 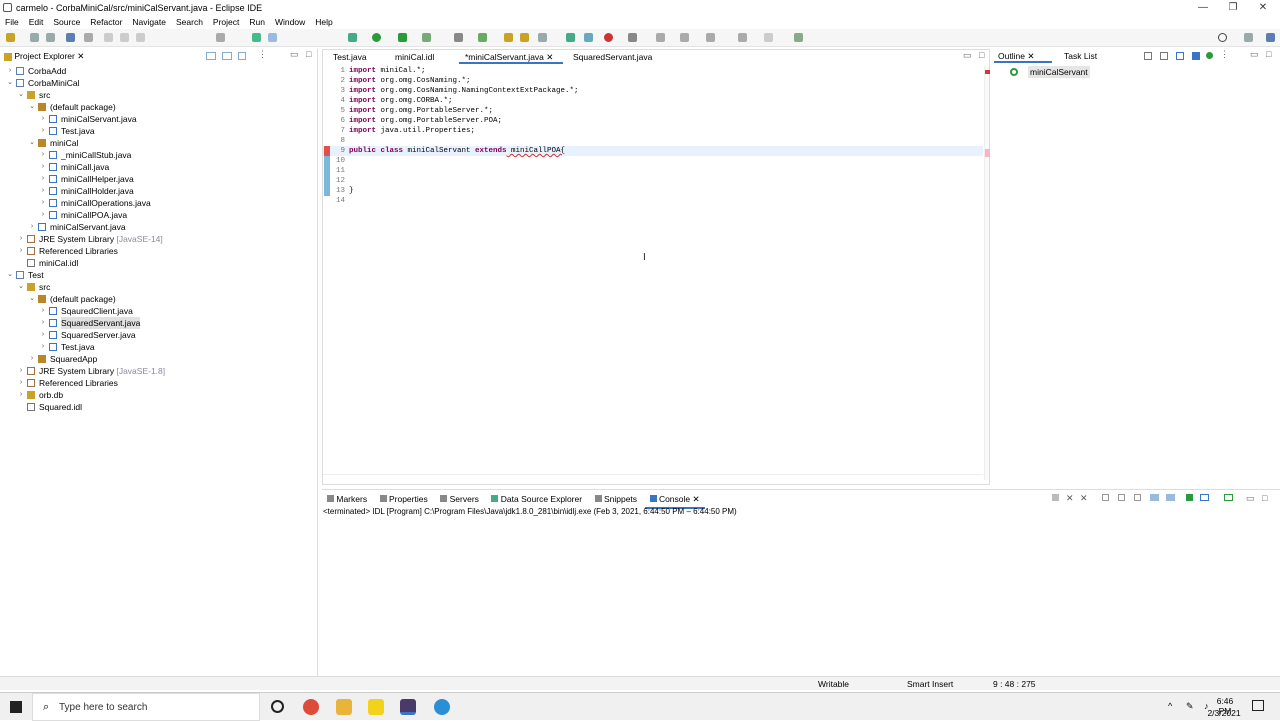 What do you see at coordinates (227, 56) in the screenshot?
I see `link-editor-icon` at bounding box center [227, 56].